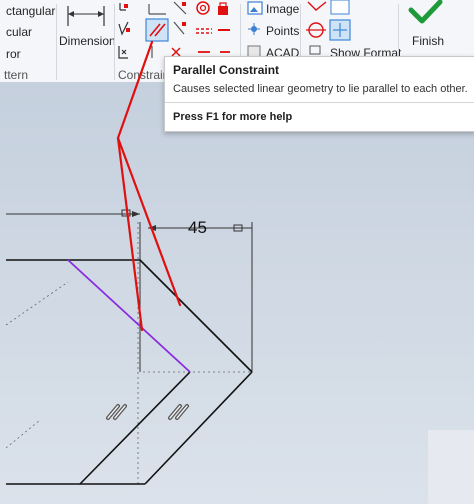 Image resolution: width=474 pixels, height=504 pixels. Describe the element at coordinates (427, 30) in the screenshot. I see `finish-button: Finish` at that location.